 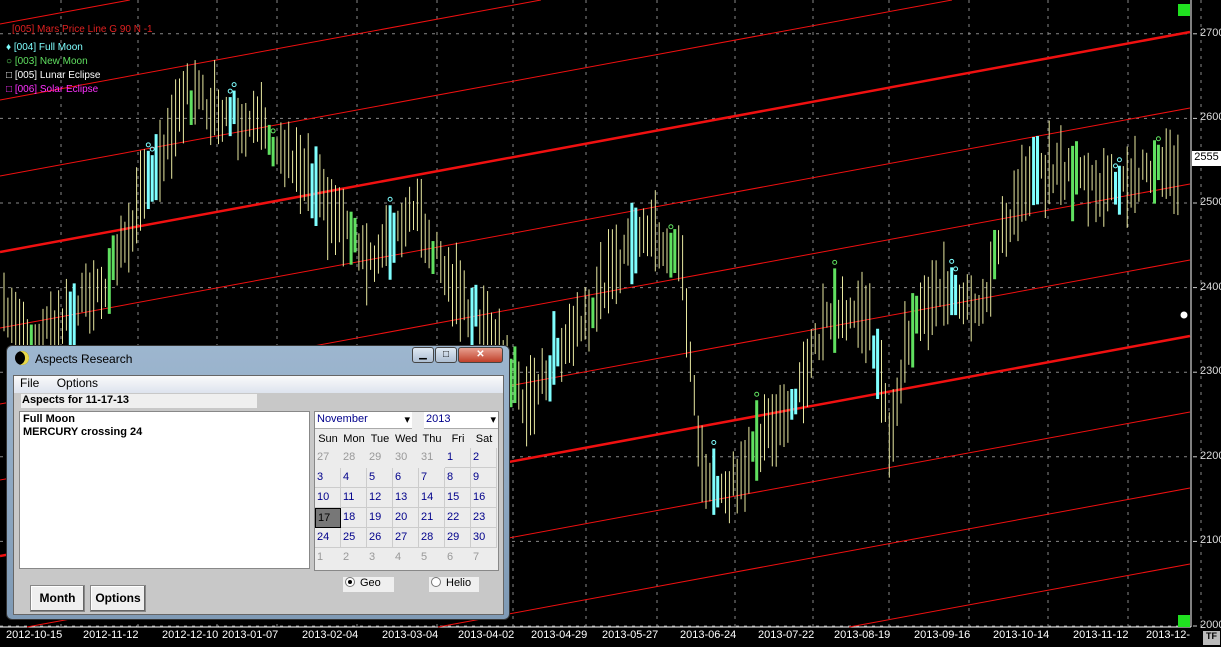 I want to click on menu-options: Options, so click(x=77, y=383).